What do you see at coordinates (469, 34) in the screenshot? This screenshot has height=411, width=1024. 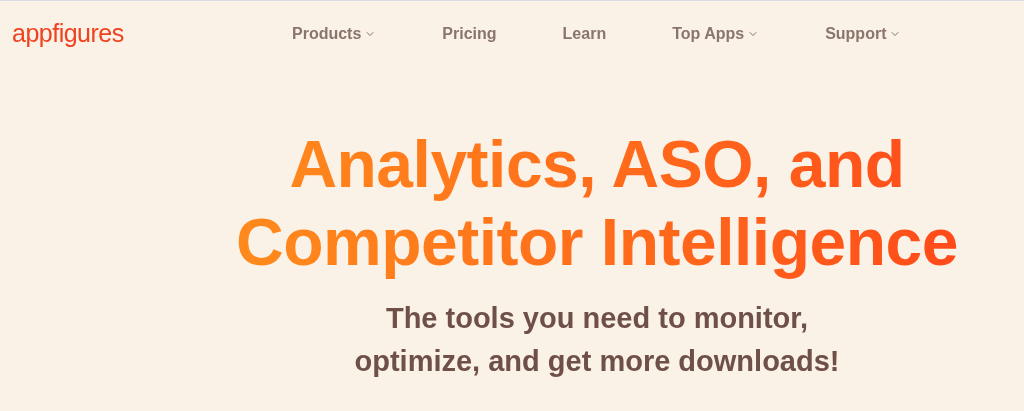 I see `nav-link: Pricing` at bounding box center [469, 34].